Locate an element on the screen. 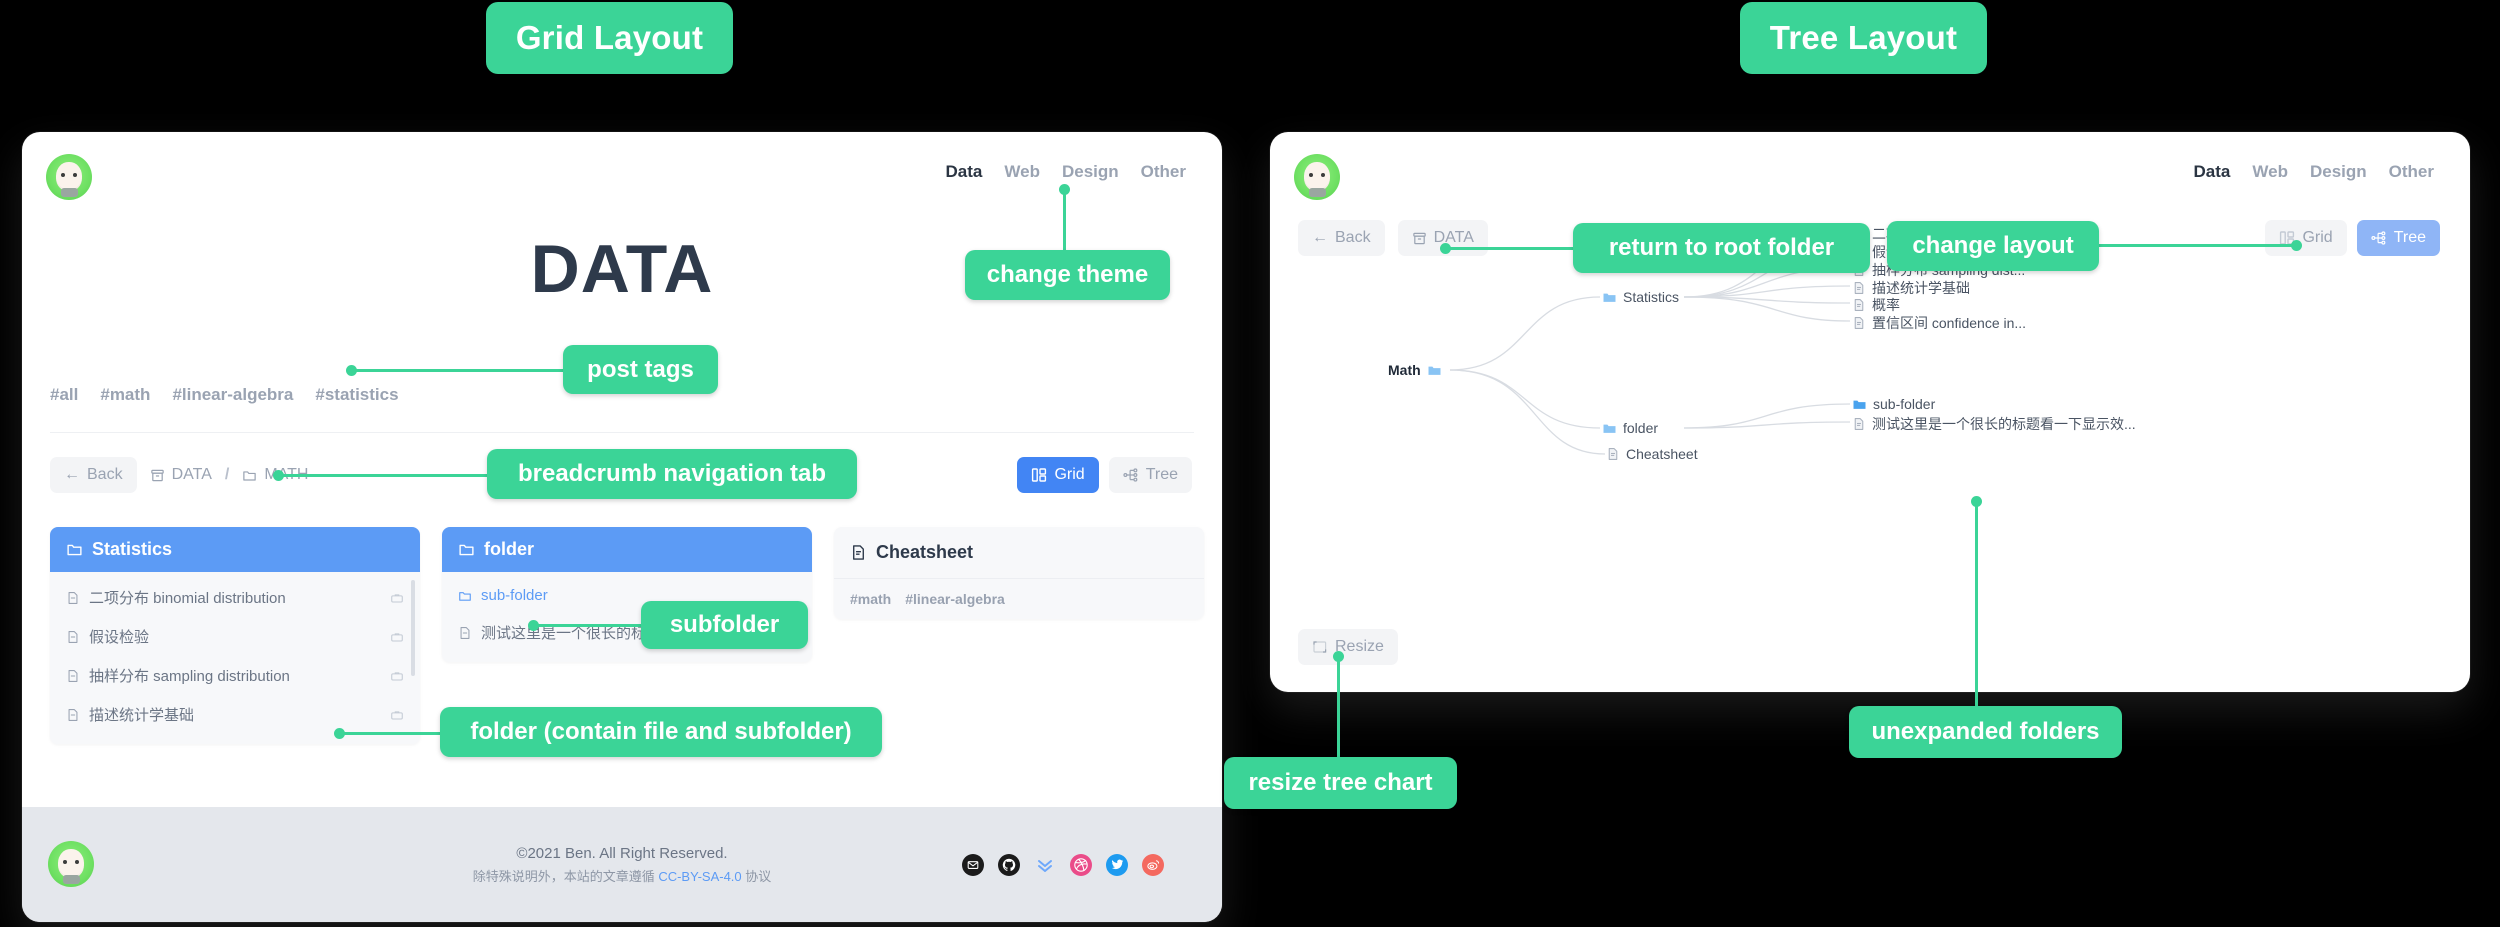 This screenshot has height=927, width=2500. crumb-root: DATA is located at coordinates (181, 475).